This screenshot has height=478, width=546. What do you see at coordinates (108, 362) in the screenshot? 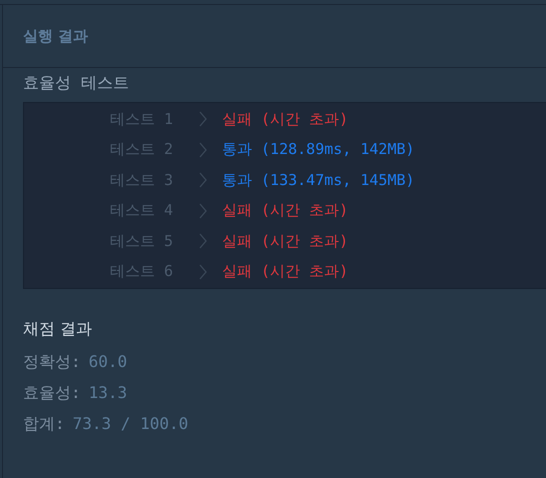
I see `score-value: 60.0` at bounding box center [108, 362].